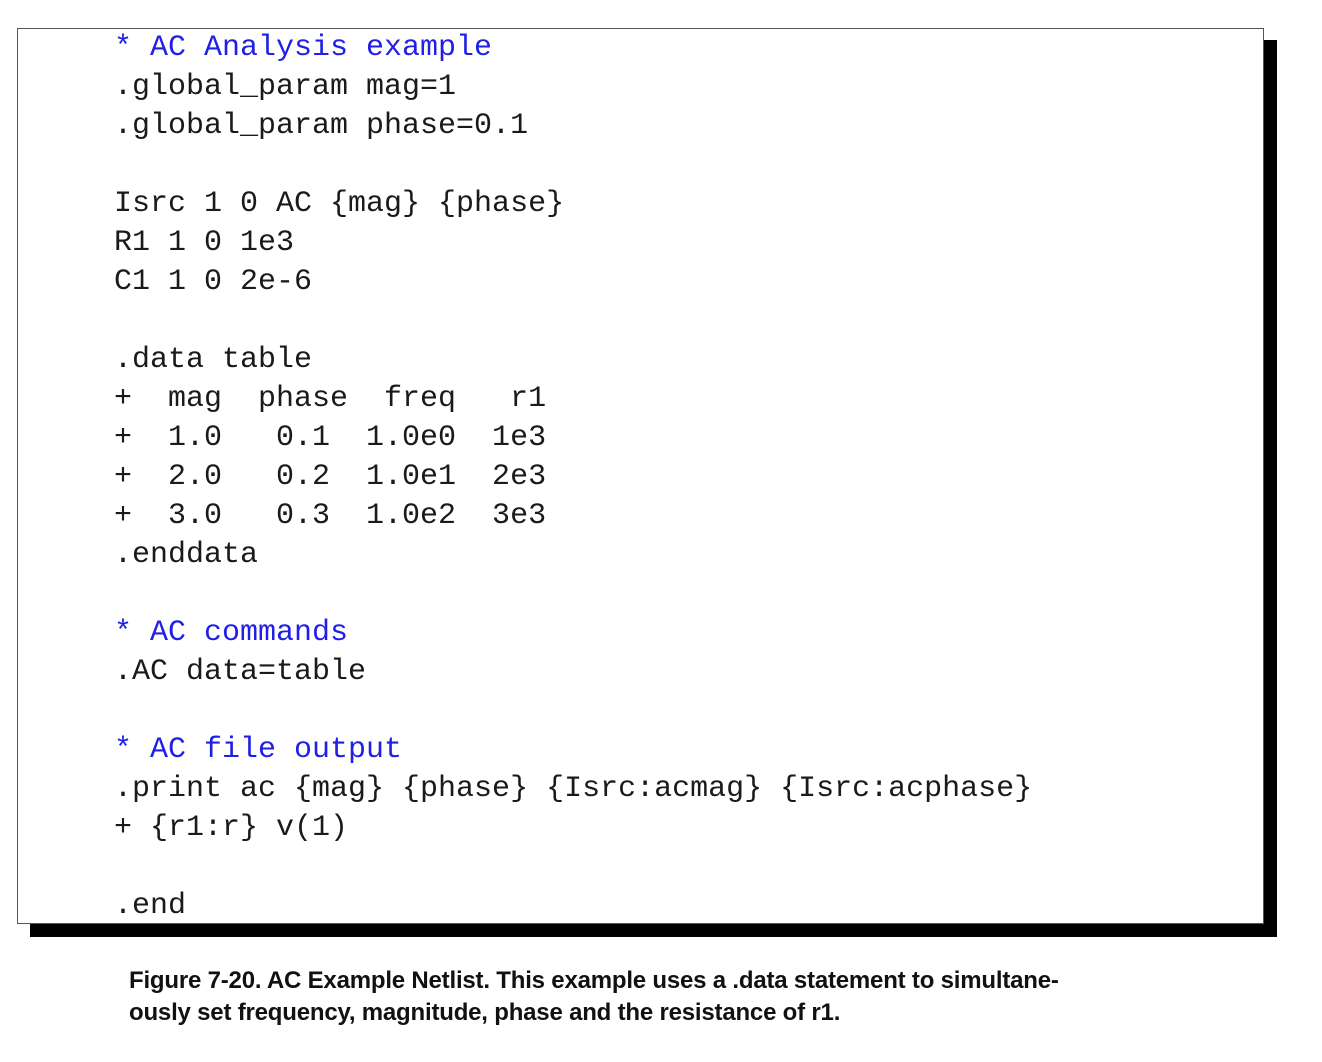 The height and width of the screenshot is (1062, 1322). I want to click on netlist-code-line: .end, so click(150, 906).